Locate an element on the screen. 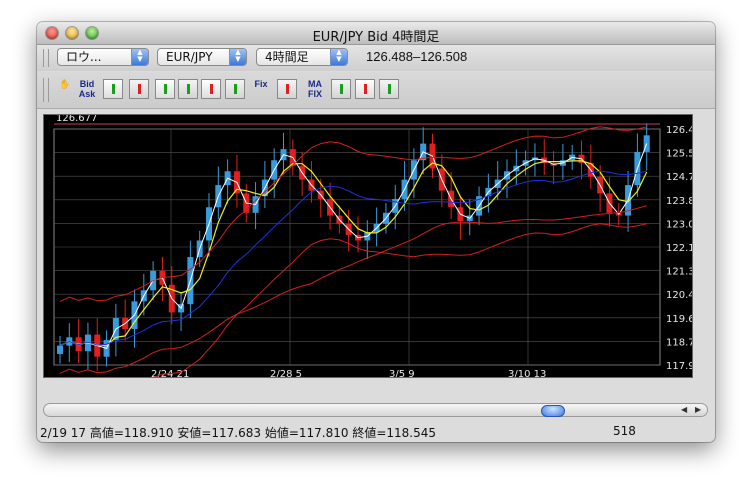  scroll-right-icon: ▶ is located at coordinates (698, 409).